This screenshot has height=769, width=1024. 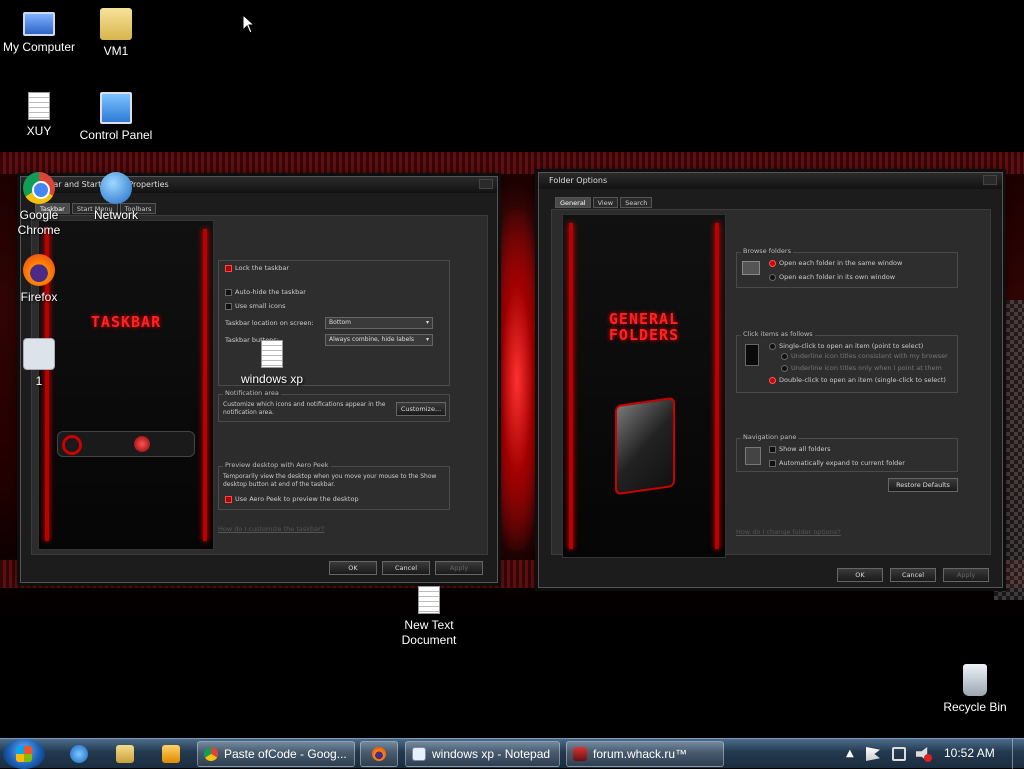 What do you see at coordinates (277, 465) in the screenshot?
I see `aero-peek-title: Preview desktop with Aero Peek` at bounding box center [277, 465].